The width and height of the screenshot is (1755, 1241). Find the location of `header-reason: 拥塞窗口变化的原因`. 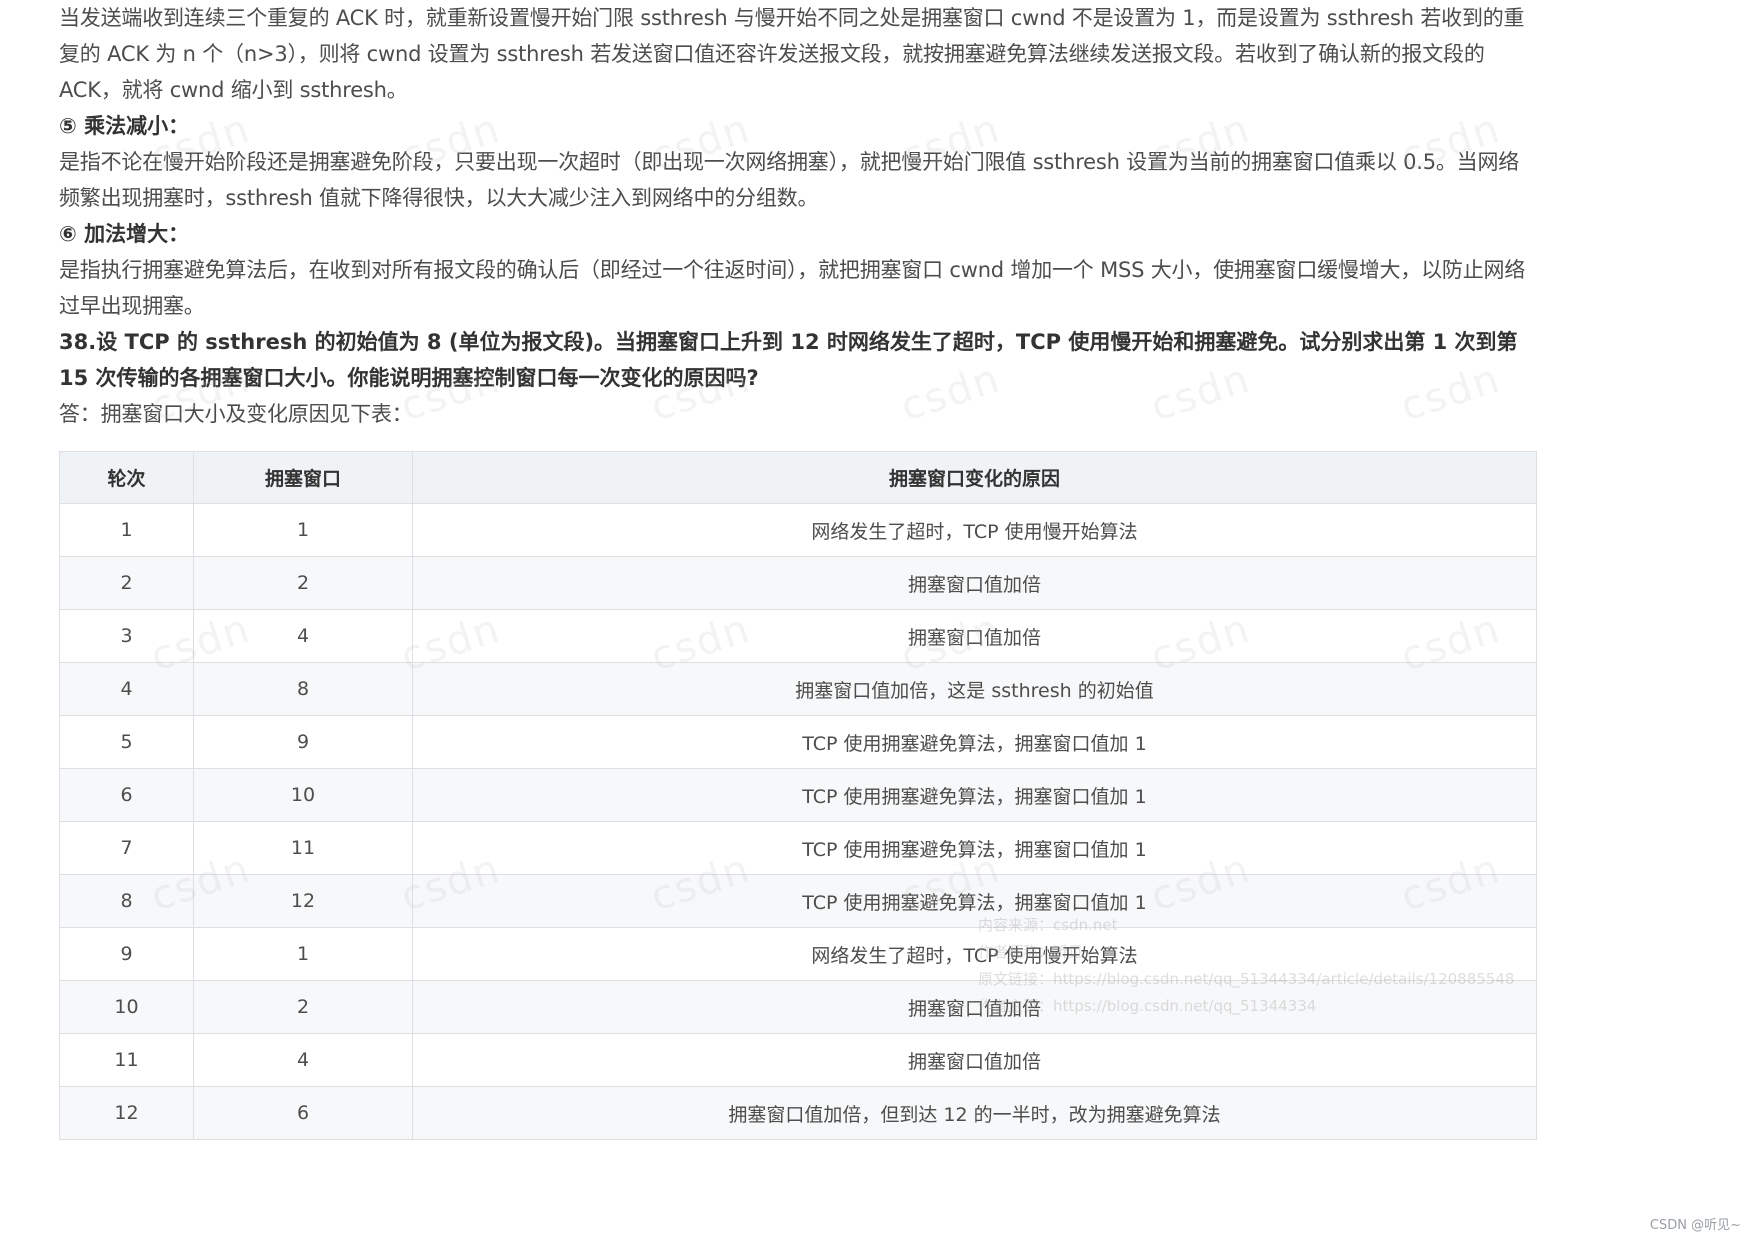

header-reason: 拥塞窗口变化的原因 is located at coordinates (974, 477).